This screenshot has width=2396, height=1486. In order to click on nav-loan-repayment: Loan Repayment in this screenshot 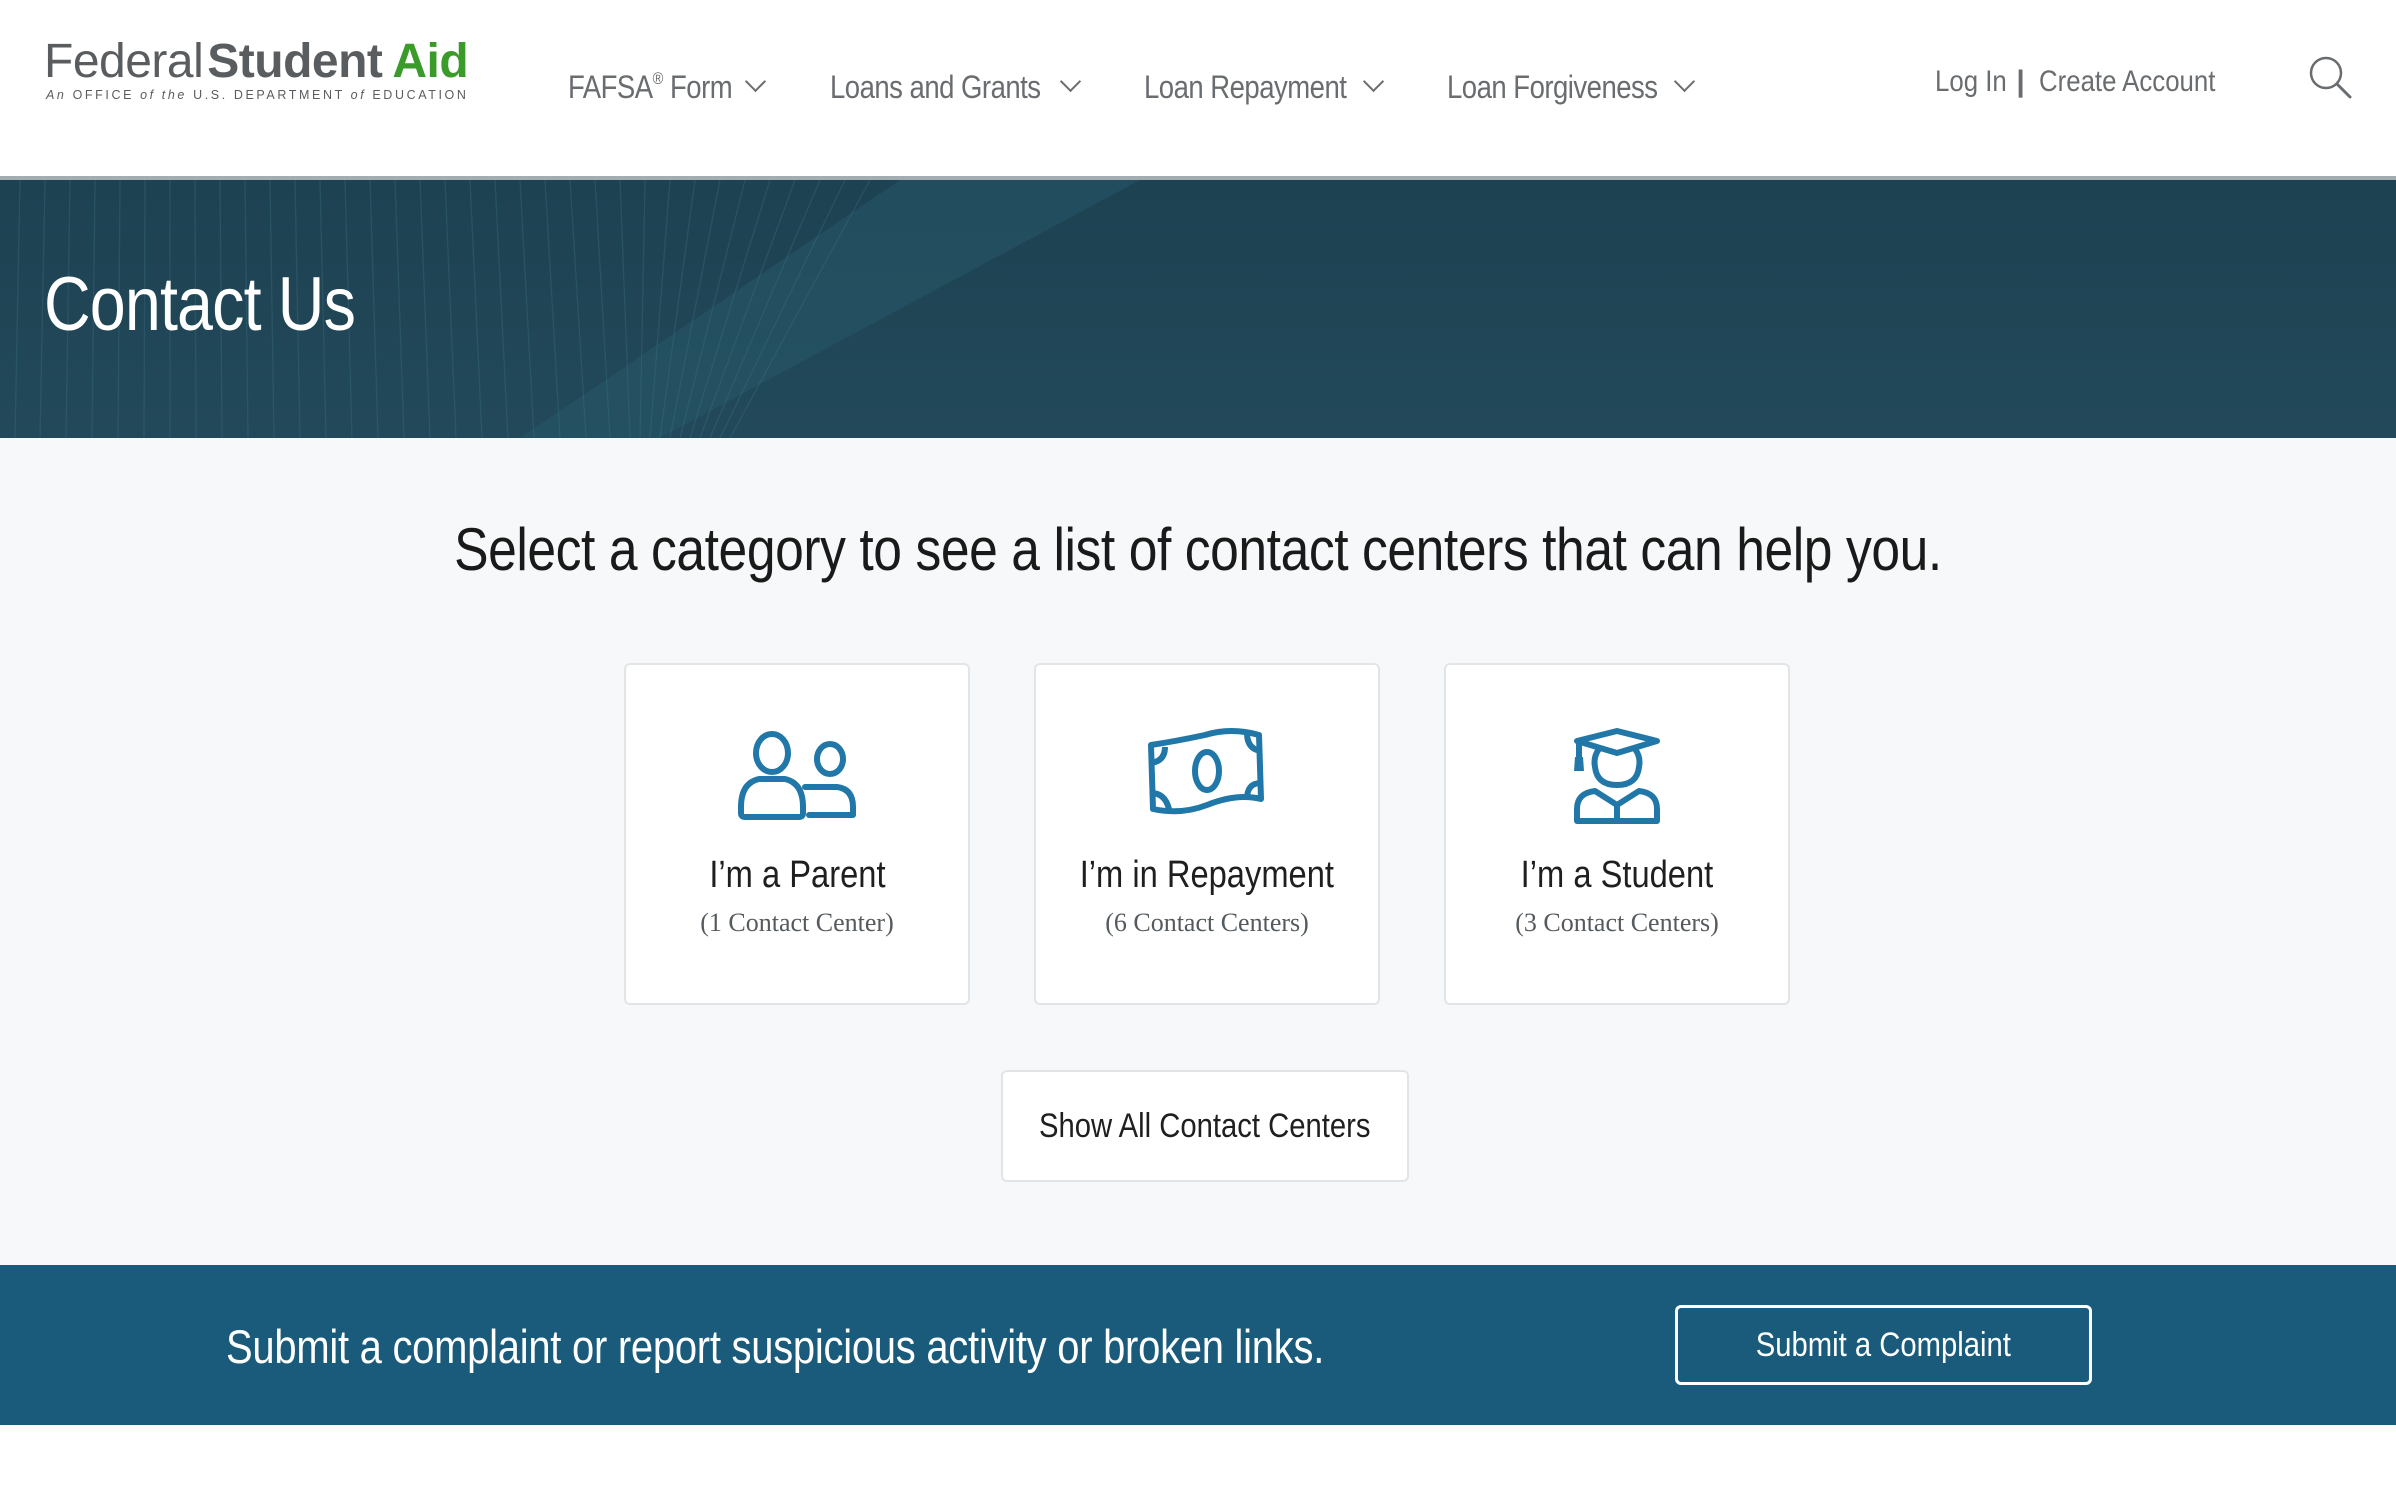, I will do `click(1264, 87)`.